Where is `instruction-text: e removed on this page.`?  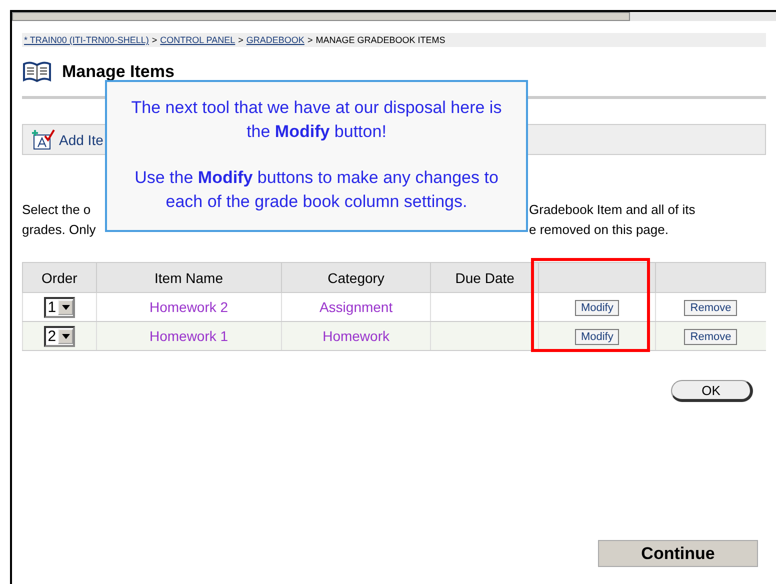
instruction-text: e removed on this page. is located at coordinates (598, 230).